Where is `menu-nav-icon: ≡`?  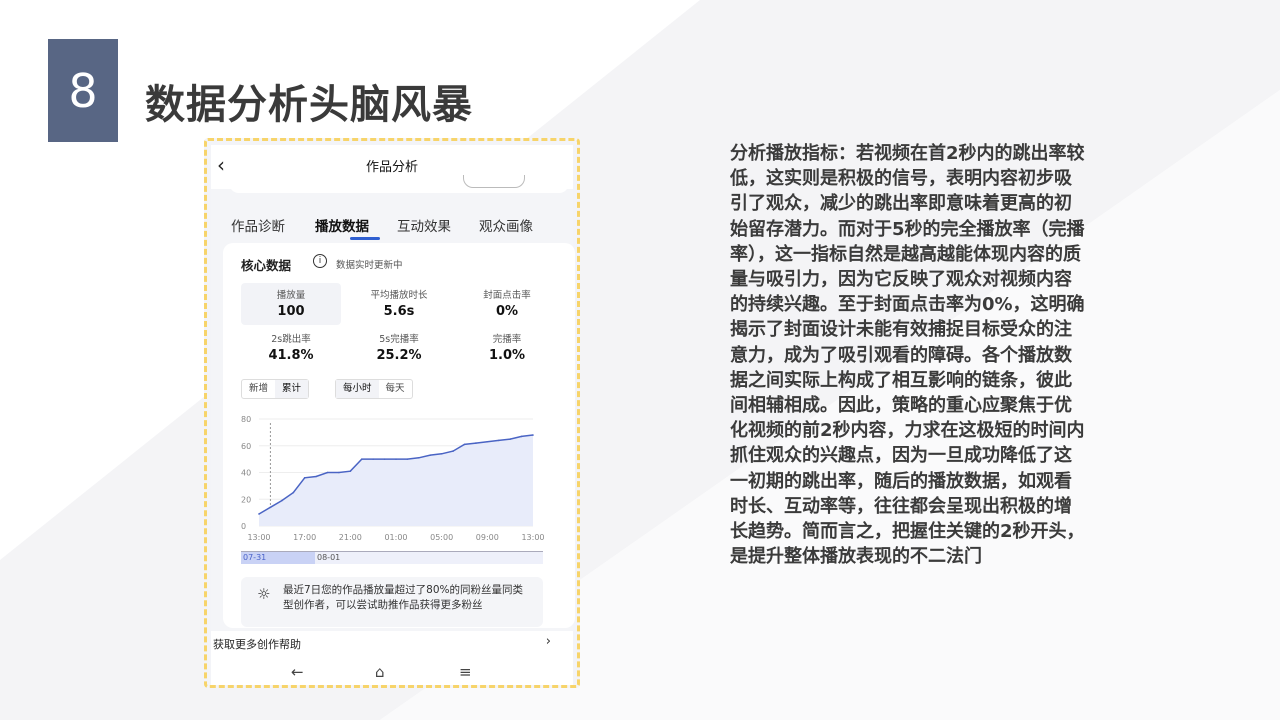
menu-nav-icon: ≡ is located at coordinates (465, 672).